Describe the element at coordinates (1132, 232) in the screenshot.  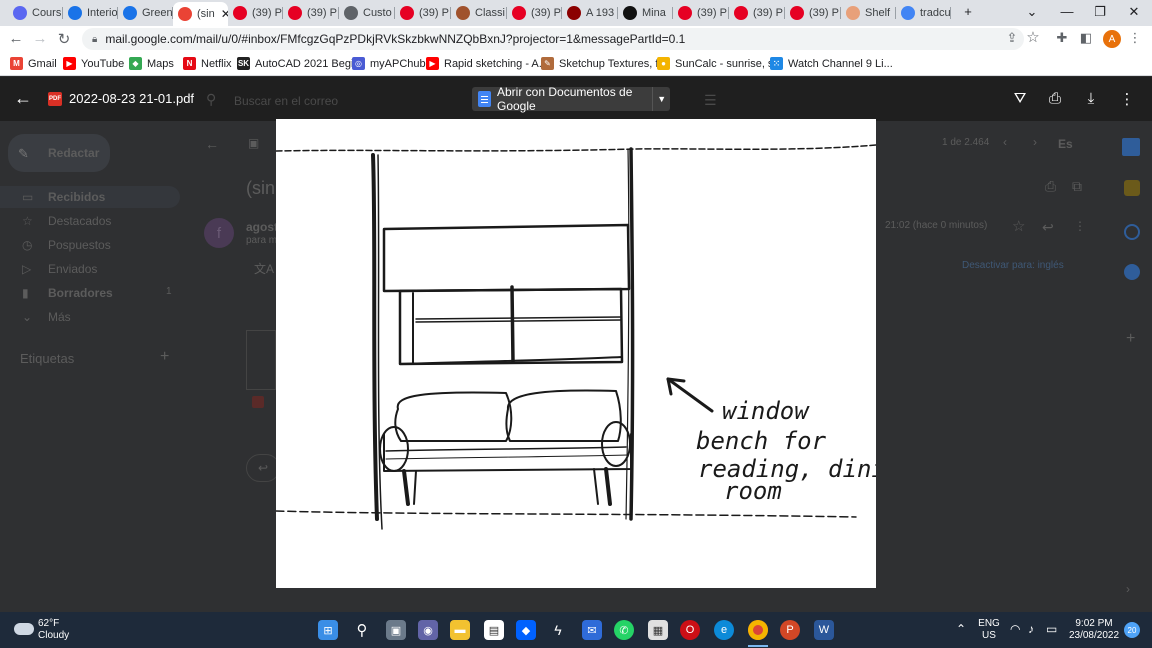
I see `tasks-addon-icon` at that location.